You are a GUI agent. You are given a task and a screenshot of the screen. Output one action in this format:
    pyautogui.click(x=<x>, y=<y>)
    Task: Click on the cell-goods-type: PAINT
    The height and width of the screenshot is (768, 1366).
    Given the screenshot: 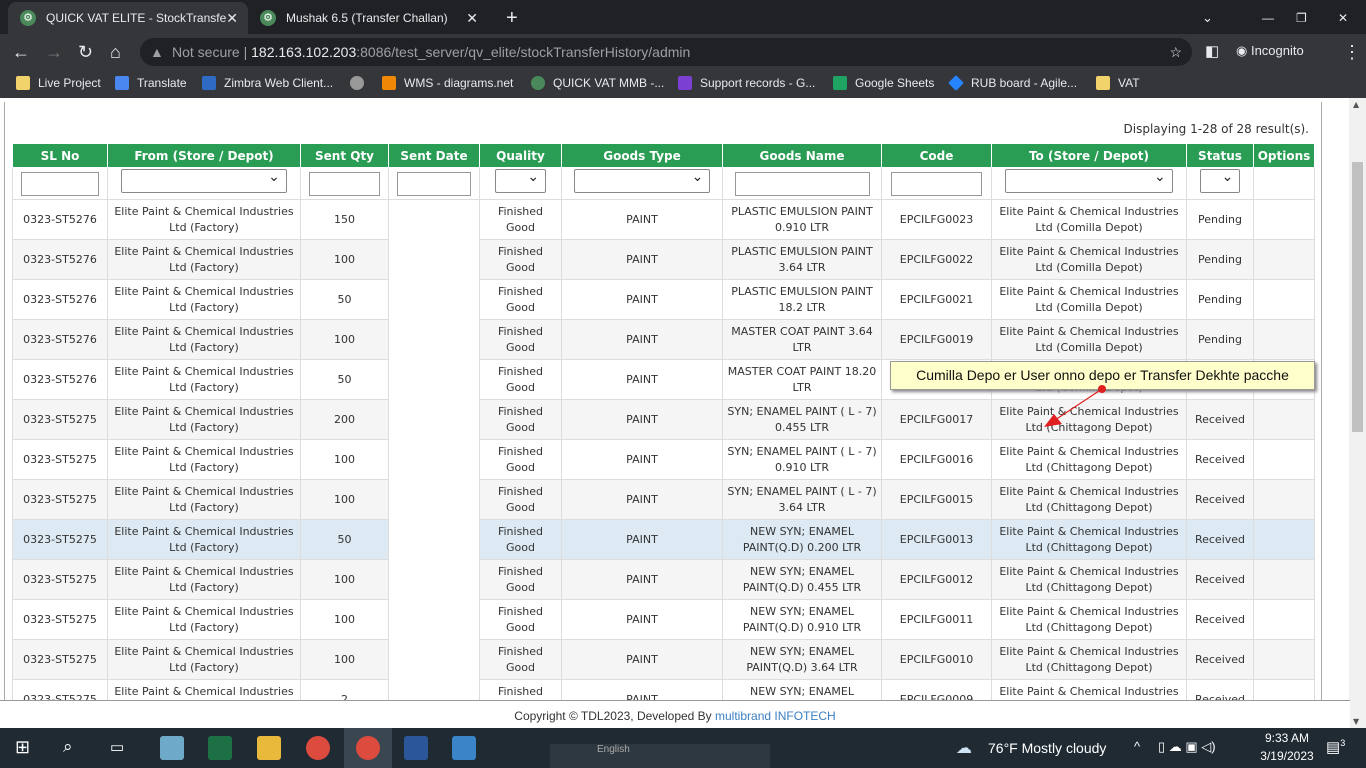 What is the action you would take?
    pyautogui.click(x=642, y=339)
    